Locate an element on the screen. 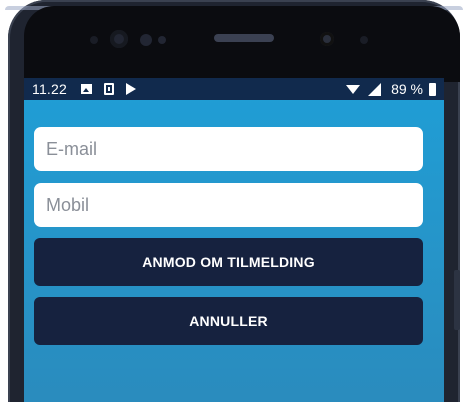  status-bar: 11.22 89 % is located at coordinates (234, 89).